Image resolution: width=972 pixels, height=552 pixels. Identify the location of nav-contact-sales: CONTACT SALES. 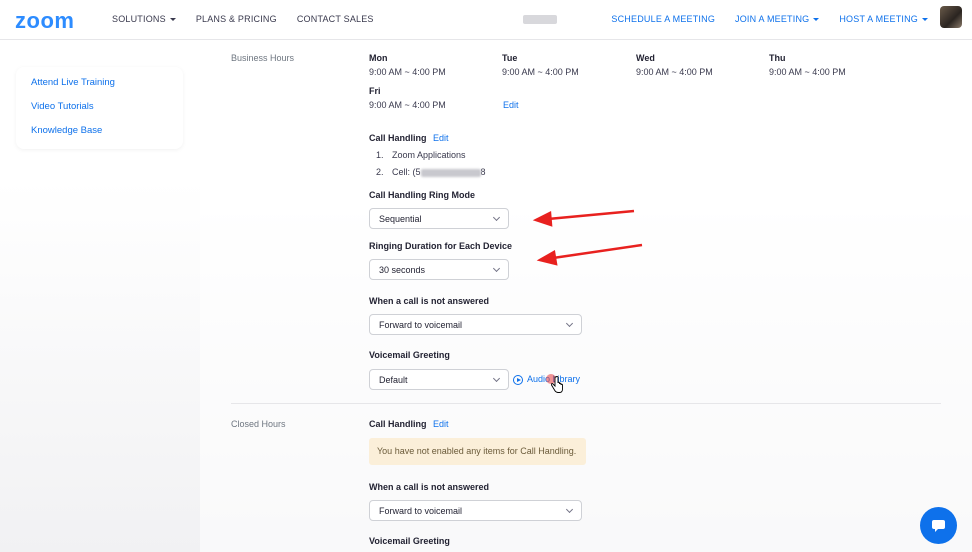
(335, 19).